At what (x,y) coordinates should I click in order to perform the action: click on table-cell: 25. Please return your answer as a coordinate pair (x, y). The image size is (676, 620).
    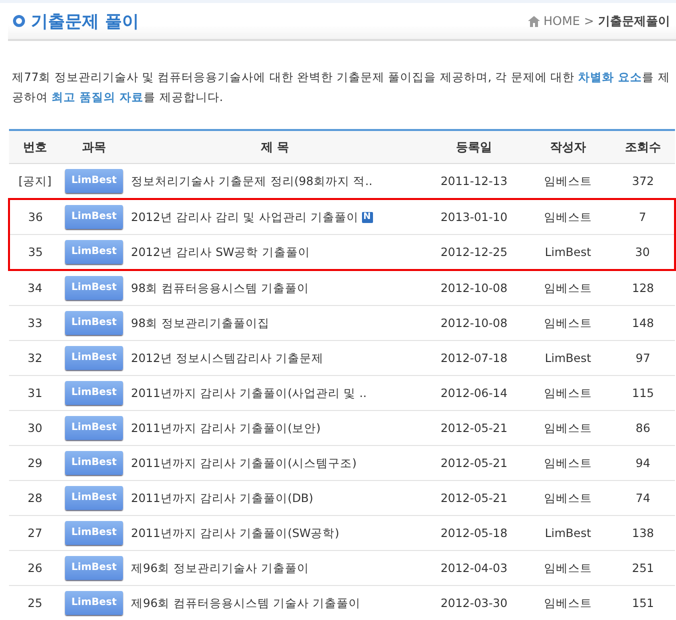
    Looking at the image, I should click on (35, 603).